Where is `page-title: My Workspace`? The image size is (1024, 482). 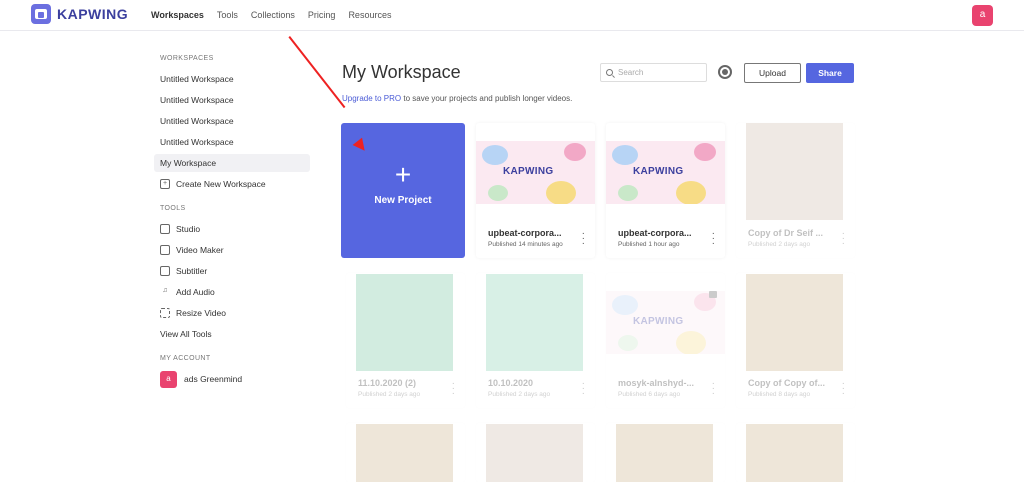
page-title: My Workspace is located at coordinates (401, 72).